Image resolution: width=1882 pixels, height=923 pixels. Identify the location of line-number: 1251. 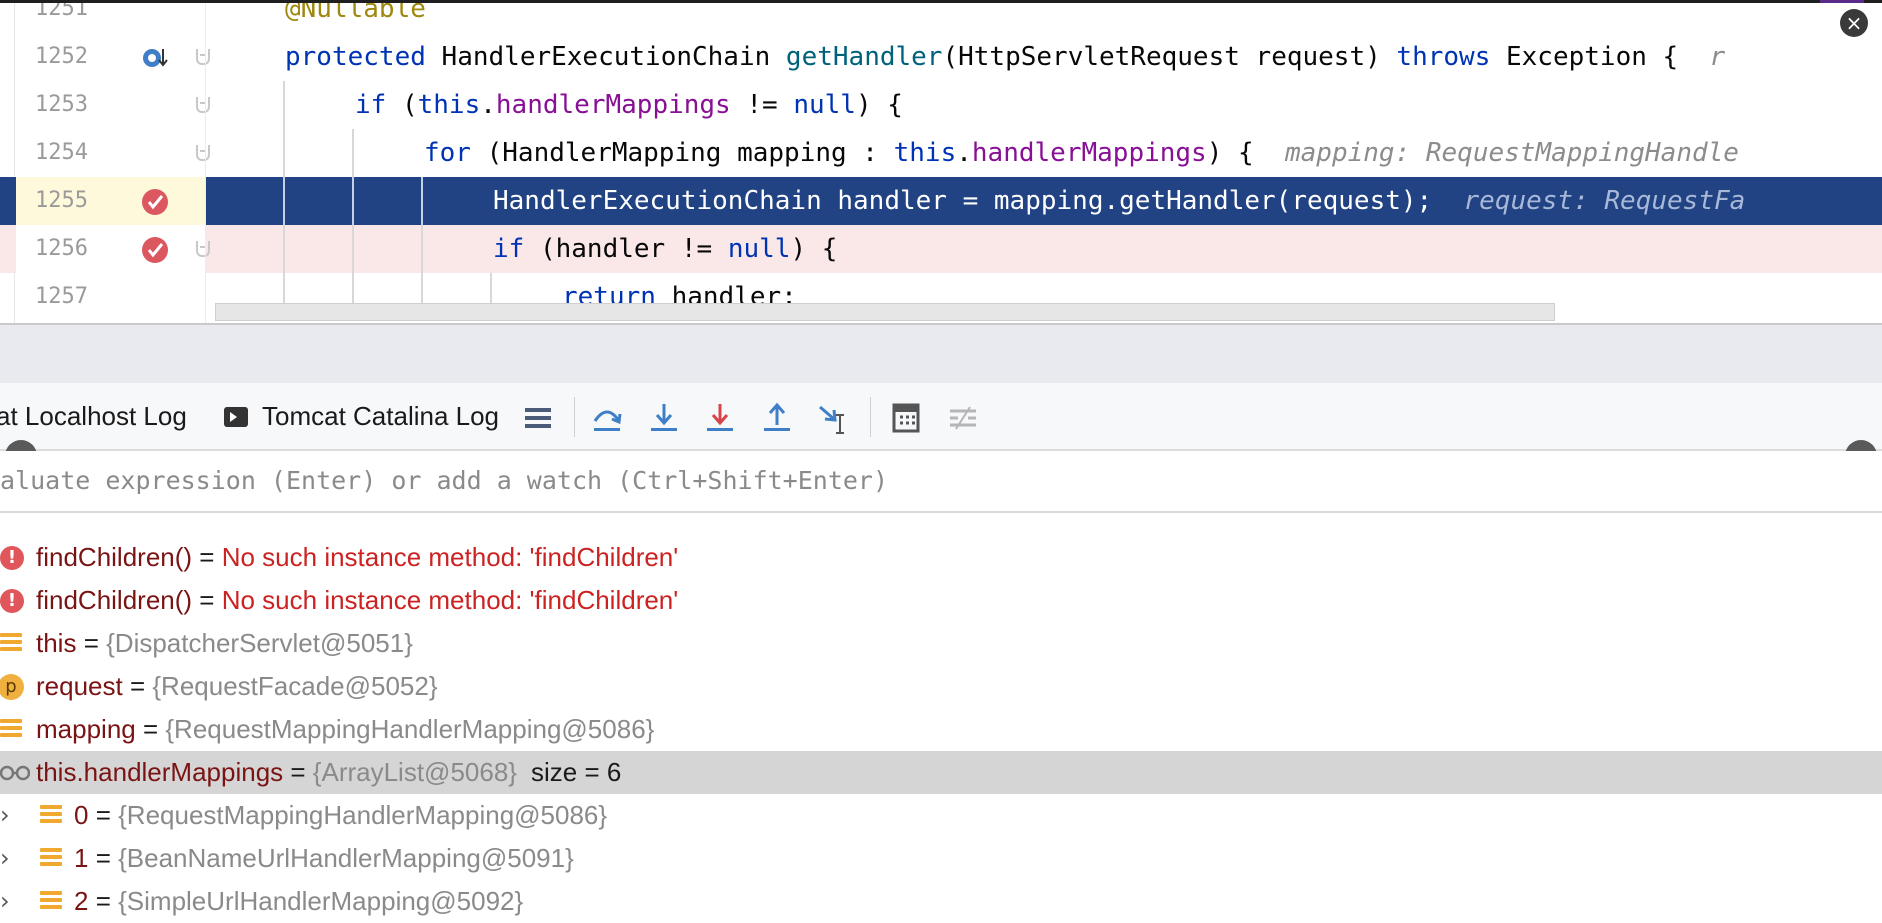
(61, 12).